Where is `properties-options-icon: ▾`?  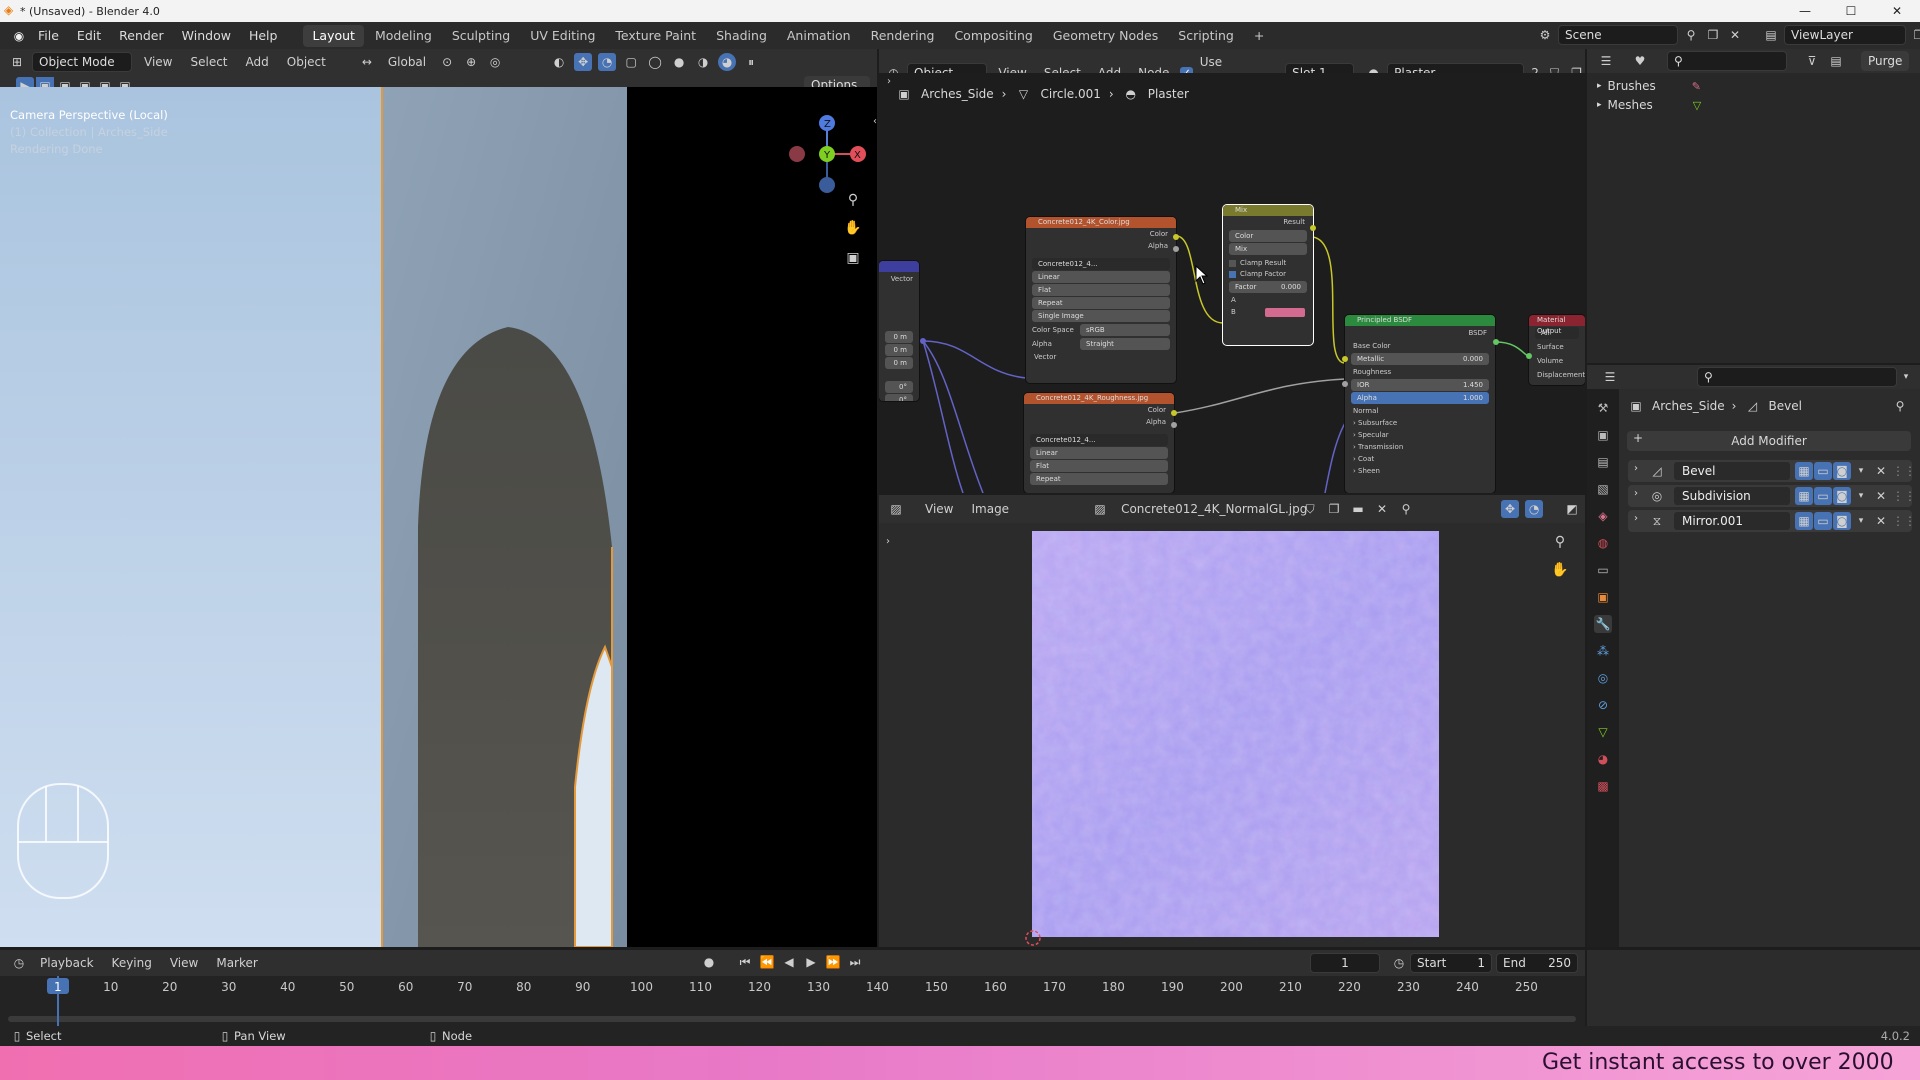 properties-options-icon: ▾ is located at coordinates (1906, 377).